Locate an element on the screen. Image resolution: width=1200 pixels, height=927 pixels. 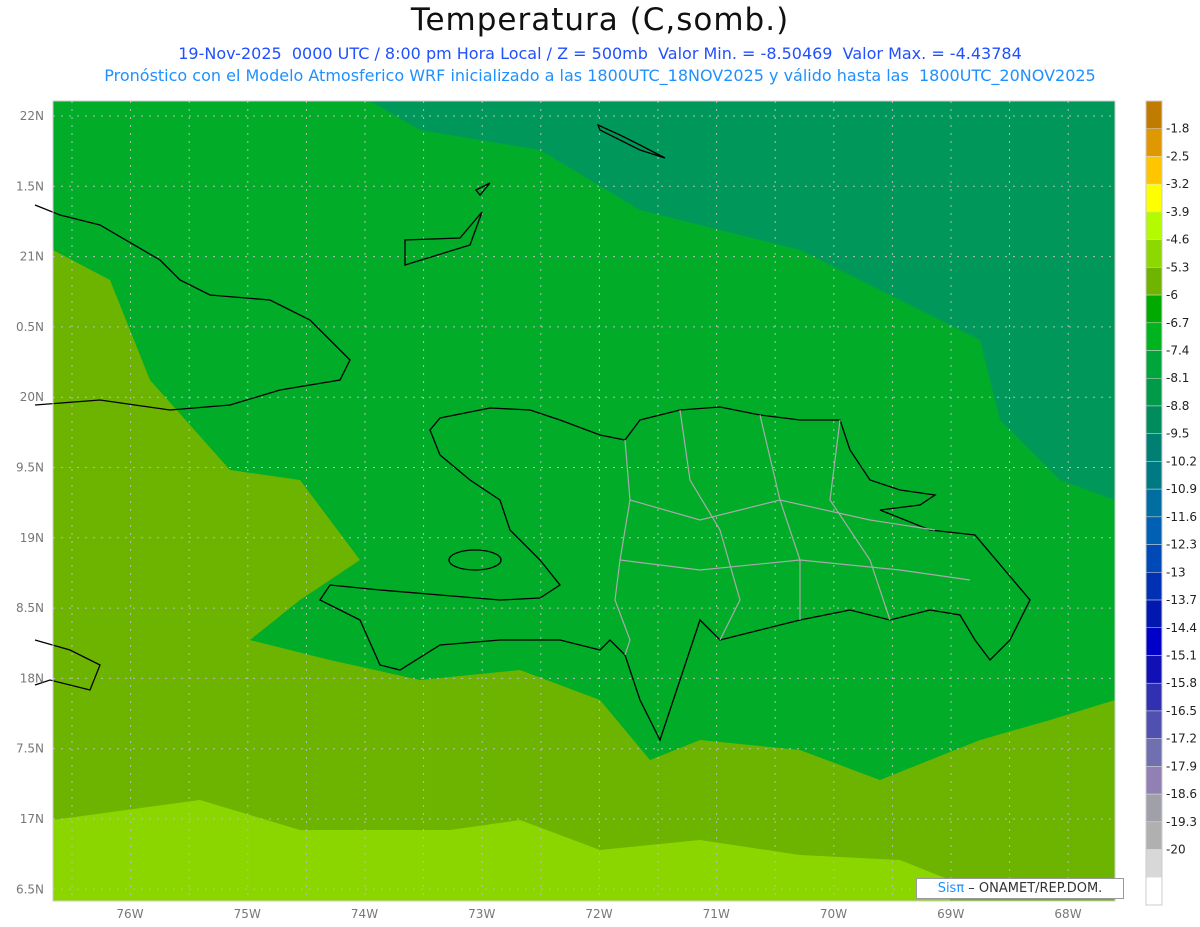
longitude-label: 74W is located at coordinates (364, 914).